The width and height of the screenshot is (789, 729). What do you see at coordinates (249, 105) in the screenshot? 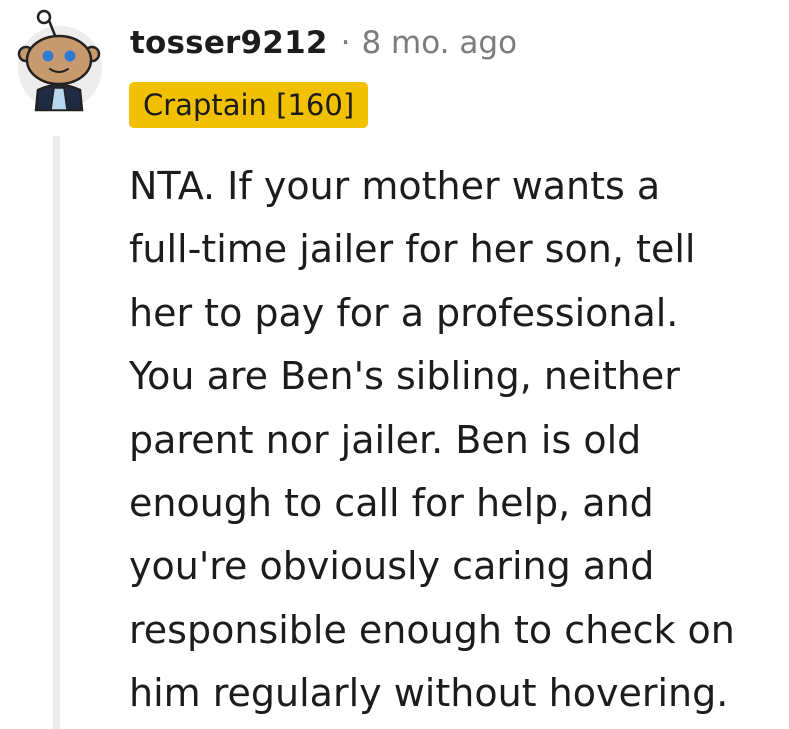
I see `user-flair-badge: Craptain [160]` at bounding box center [249, 105].